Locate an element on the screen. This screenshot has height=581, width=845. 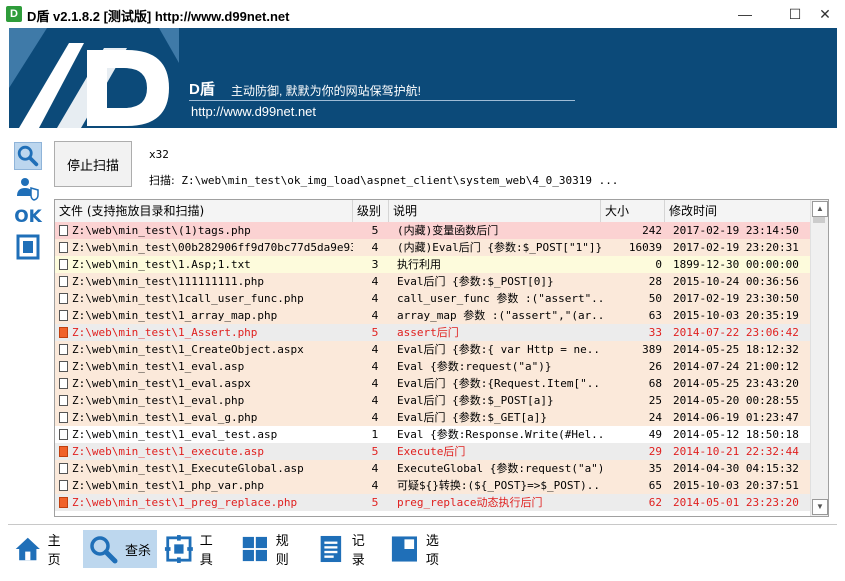
column-header-file: 文件 (支持拖放目录和扫描) is located at coordinates (204, 211).